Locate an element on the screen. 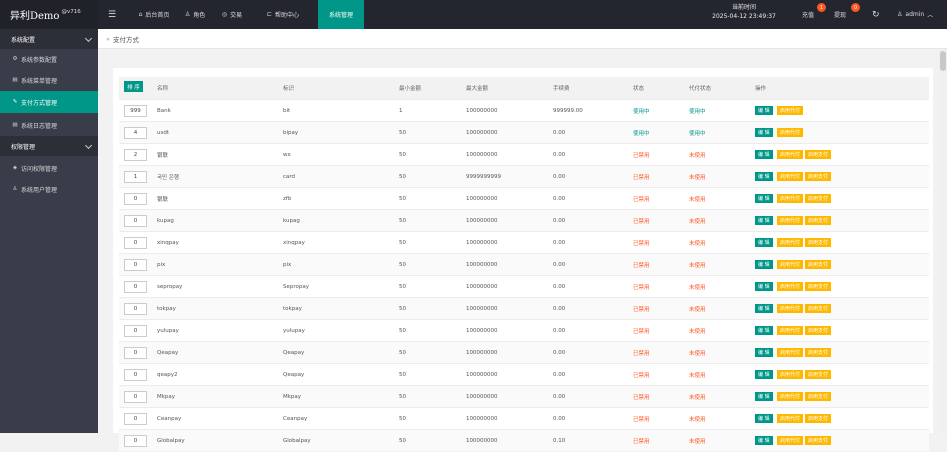  nav-system: 系统管理 is located at coordinates (341, 14).